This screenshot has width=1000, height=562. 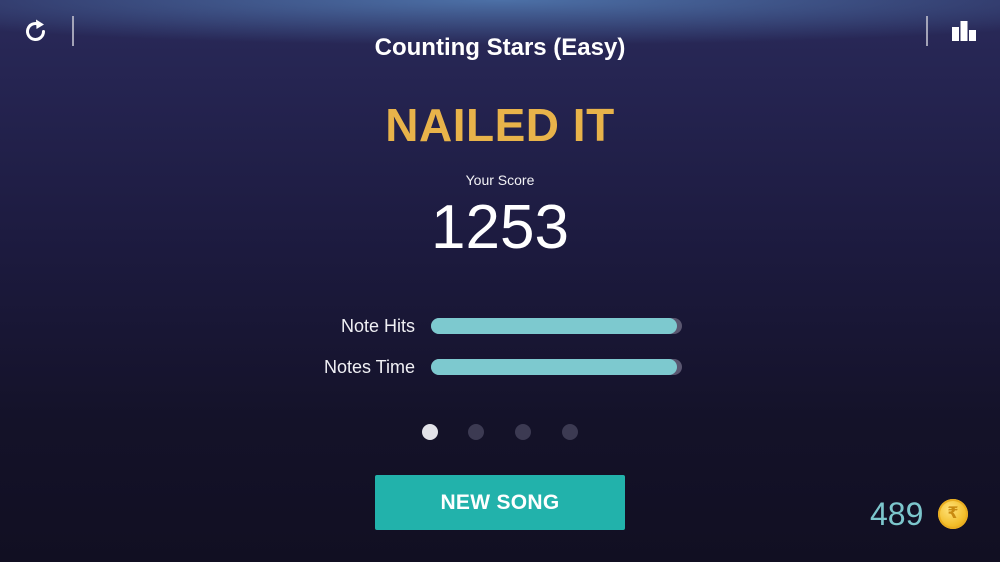 What do you see at coordinates (500, 432) in the screenshot?
I see `page-indicator` at bounding box center [500, 432].